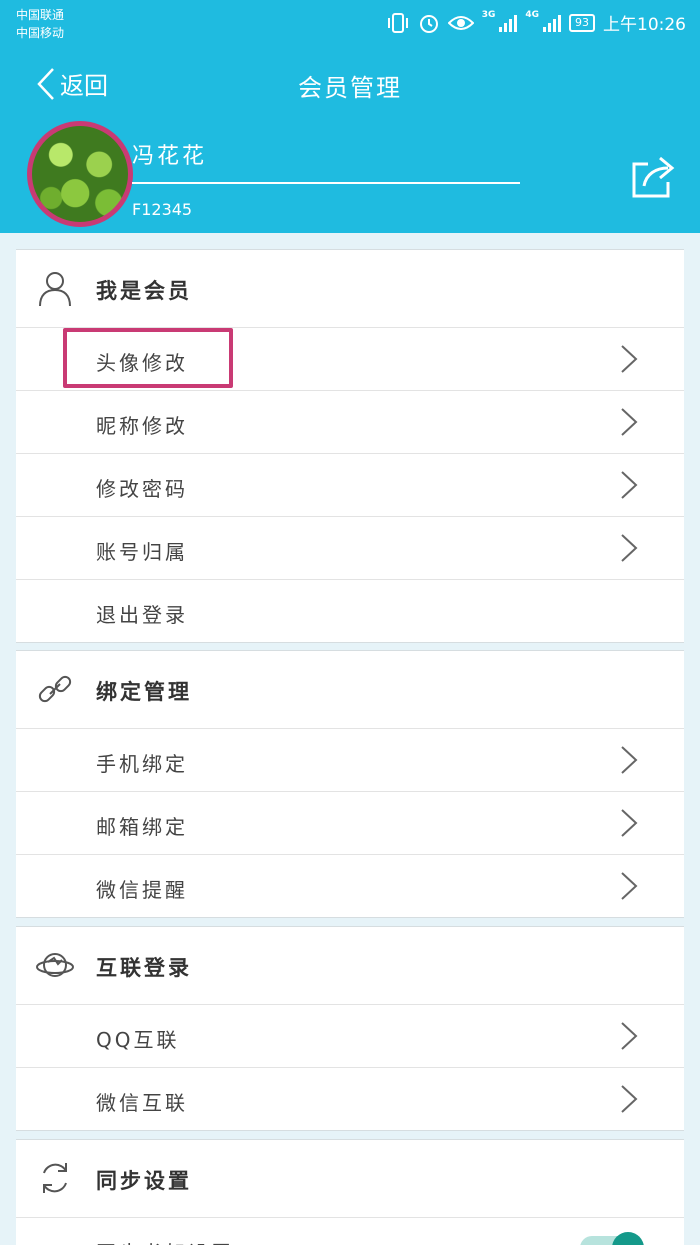 This screenshot has height=1245, width=700. Describe the element at coordinates (142, 890) in the screenshot. I see `list-item-label: 微信提醒` at that location.